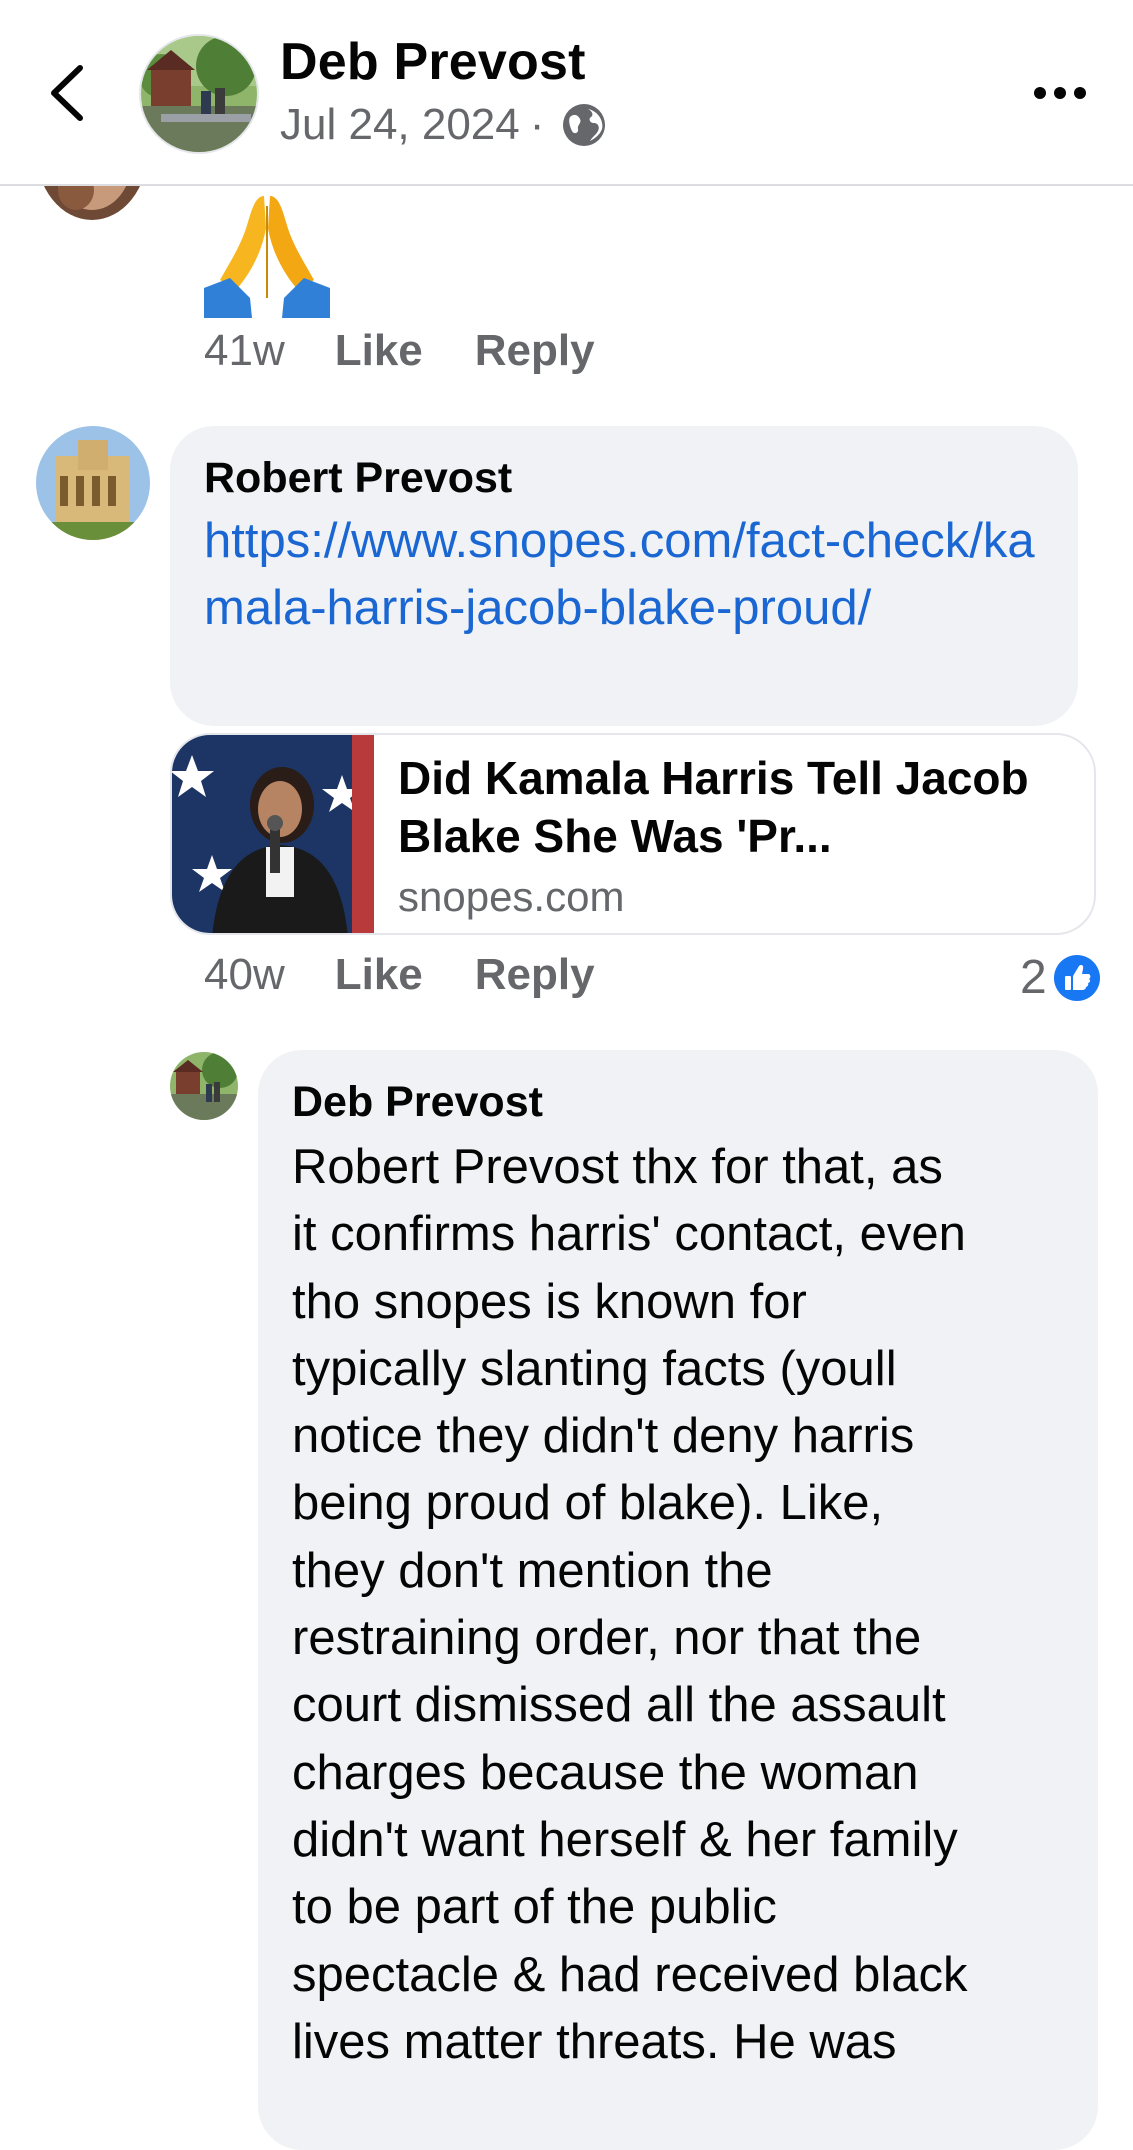 This screenshot has height=2150, width=1133. What do you see at coordinates (204, 1086) in the screenshot?
I see `reply-author-avatar` at bounding box center [204, 1086].